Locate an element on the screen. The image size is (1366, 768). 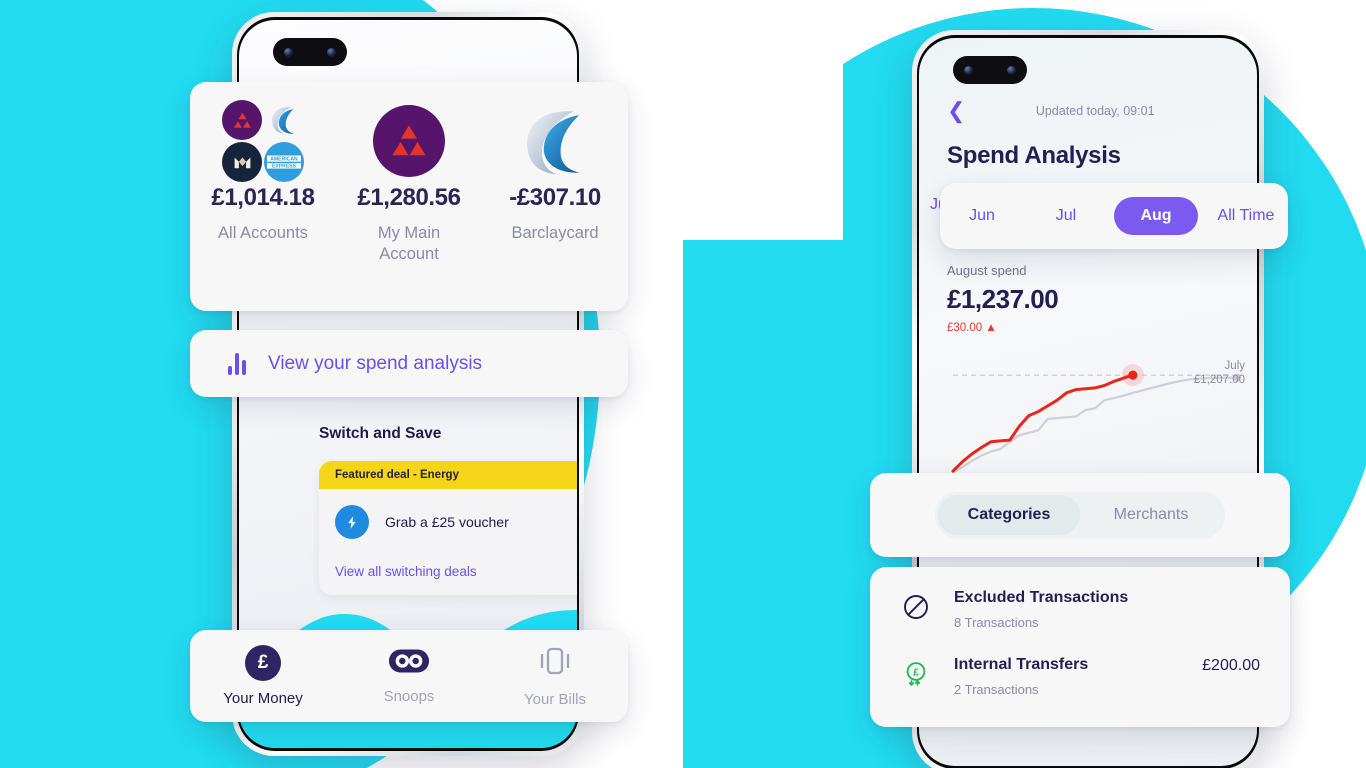
tab-merchants: Merchants is located at coordinates (1151, 515).